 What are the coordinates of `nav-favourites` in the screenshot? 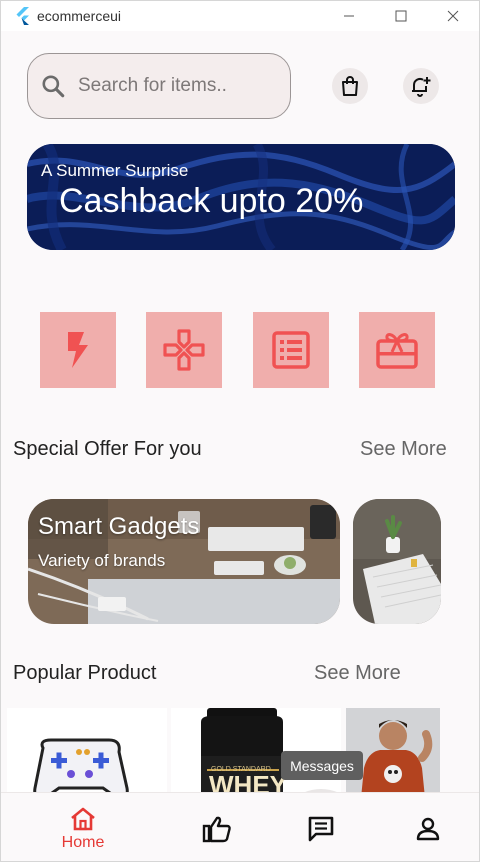 It's located at (217, 827).